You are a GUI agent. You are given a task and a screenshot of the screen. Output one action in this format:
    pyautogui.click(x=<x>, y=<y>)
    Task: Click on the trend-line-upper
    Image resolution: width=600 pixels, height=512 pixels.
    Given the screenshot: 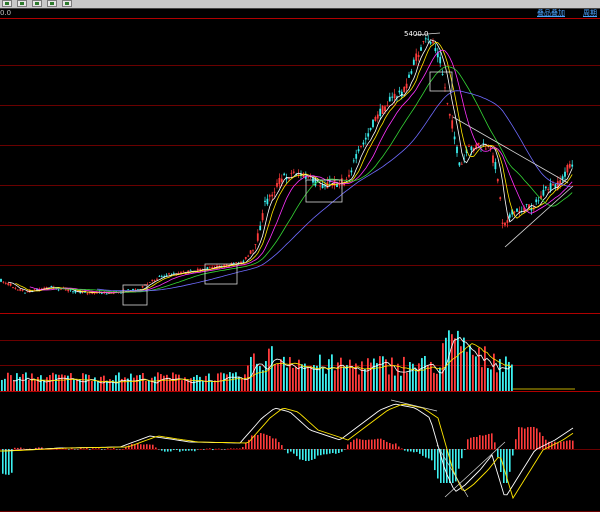 What is the action you would take?
    pyautogui.click(x=510, y=150)
    